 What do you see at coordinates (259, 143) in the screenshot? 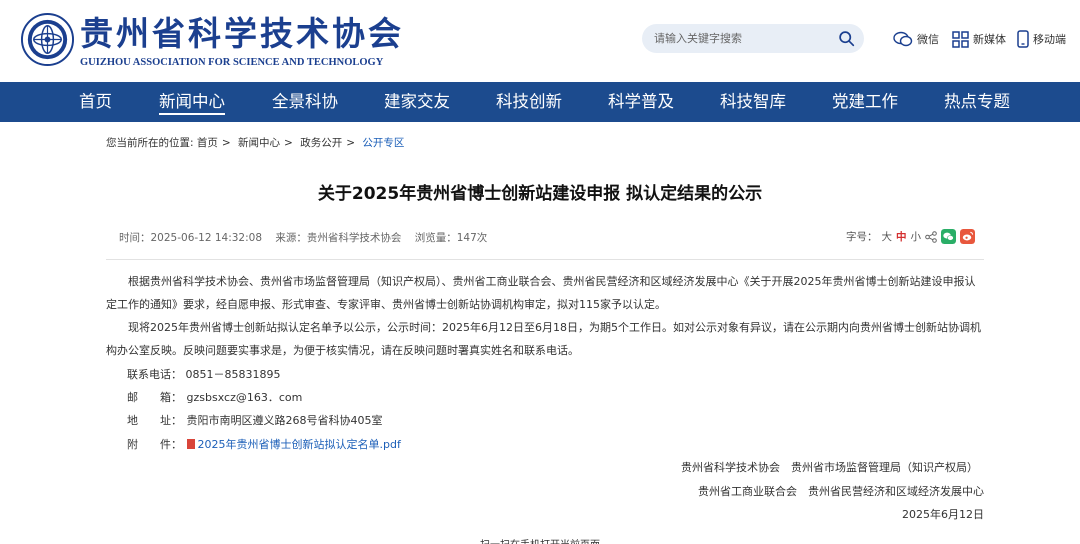
I see `breadcrumb-news: 新闻中心` at bounding box center [259, 143].